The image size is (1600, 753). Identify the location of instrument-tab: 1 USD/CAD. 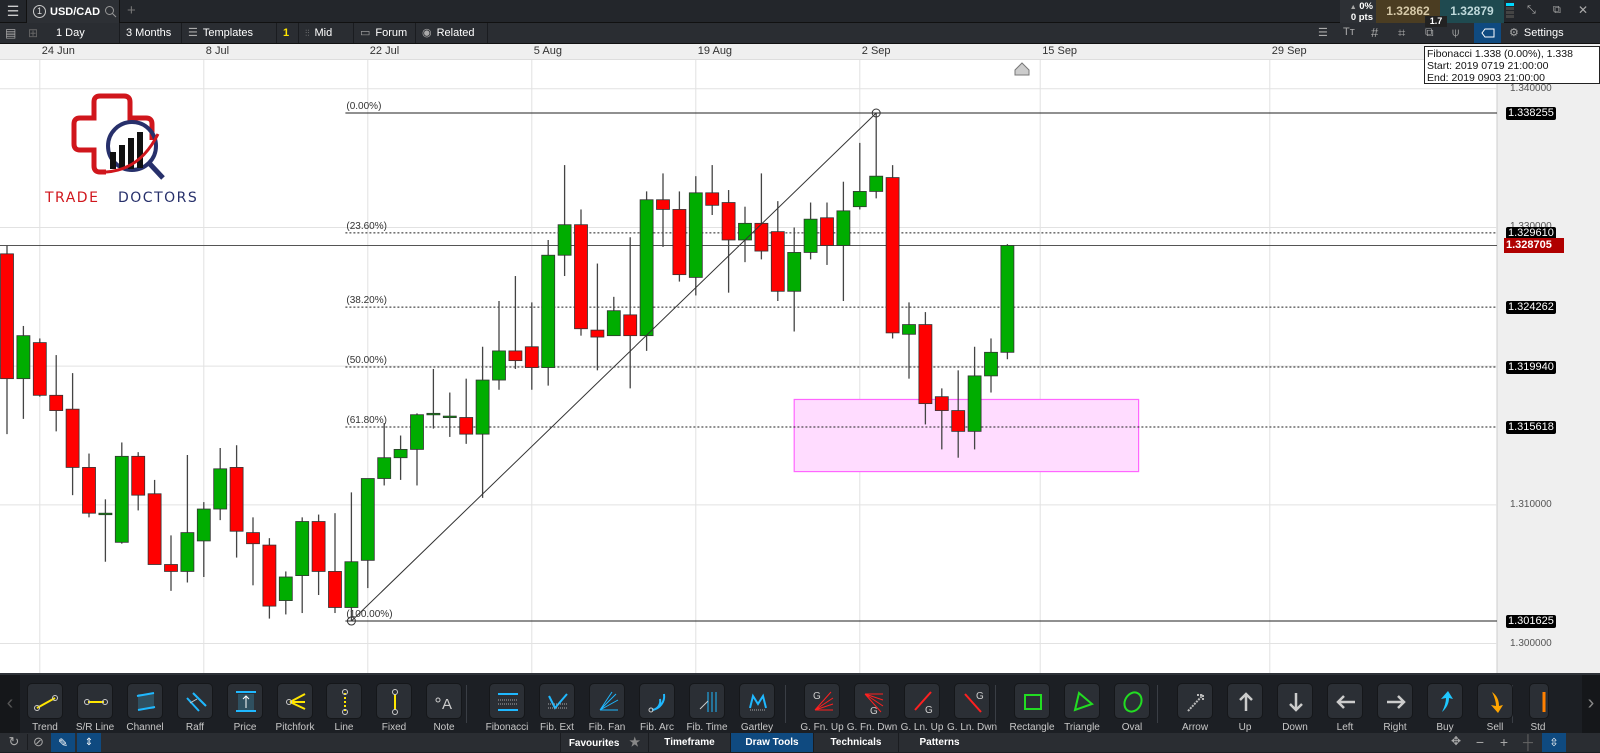
(73, 11).